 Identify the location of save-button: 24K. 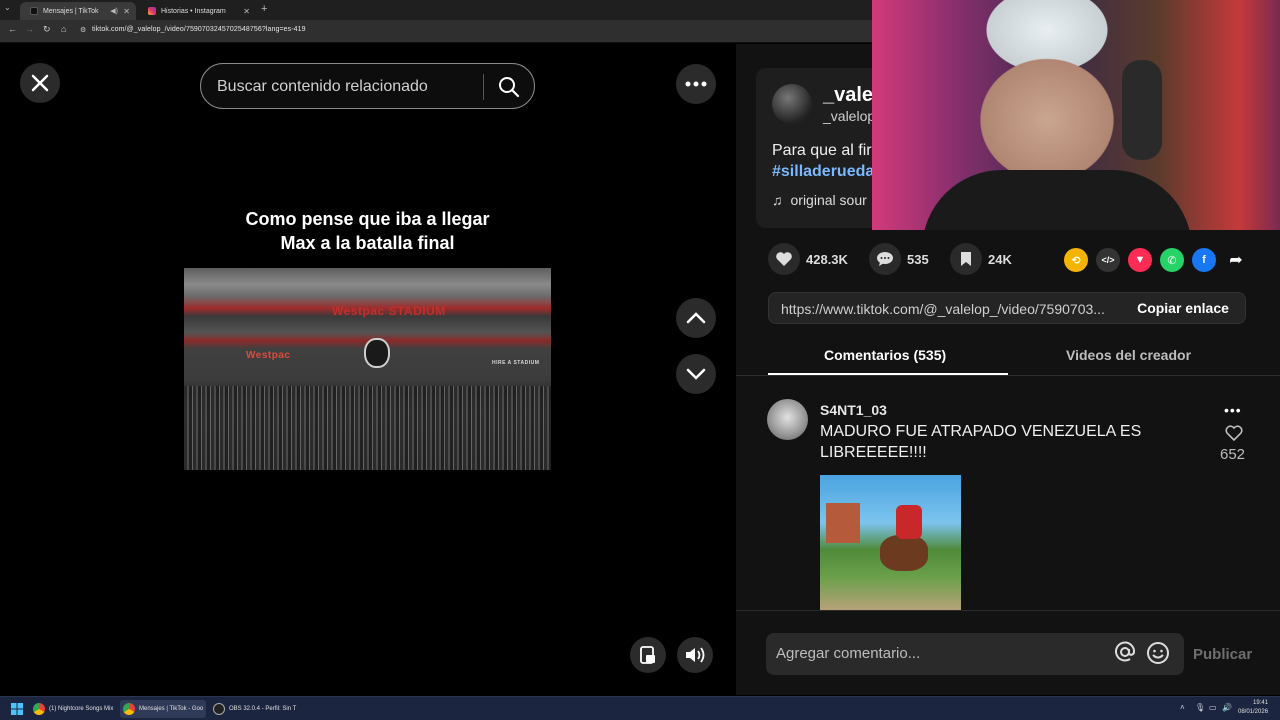
(981, 259).